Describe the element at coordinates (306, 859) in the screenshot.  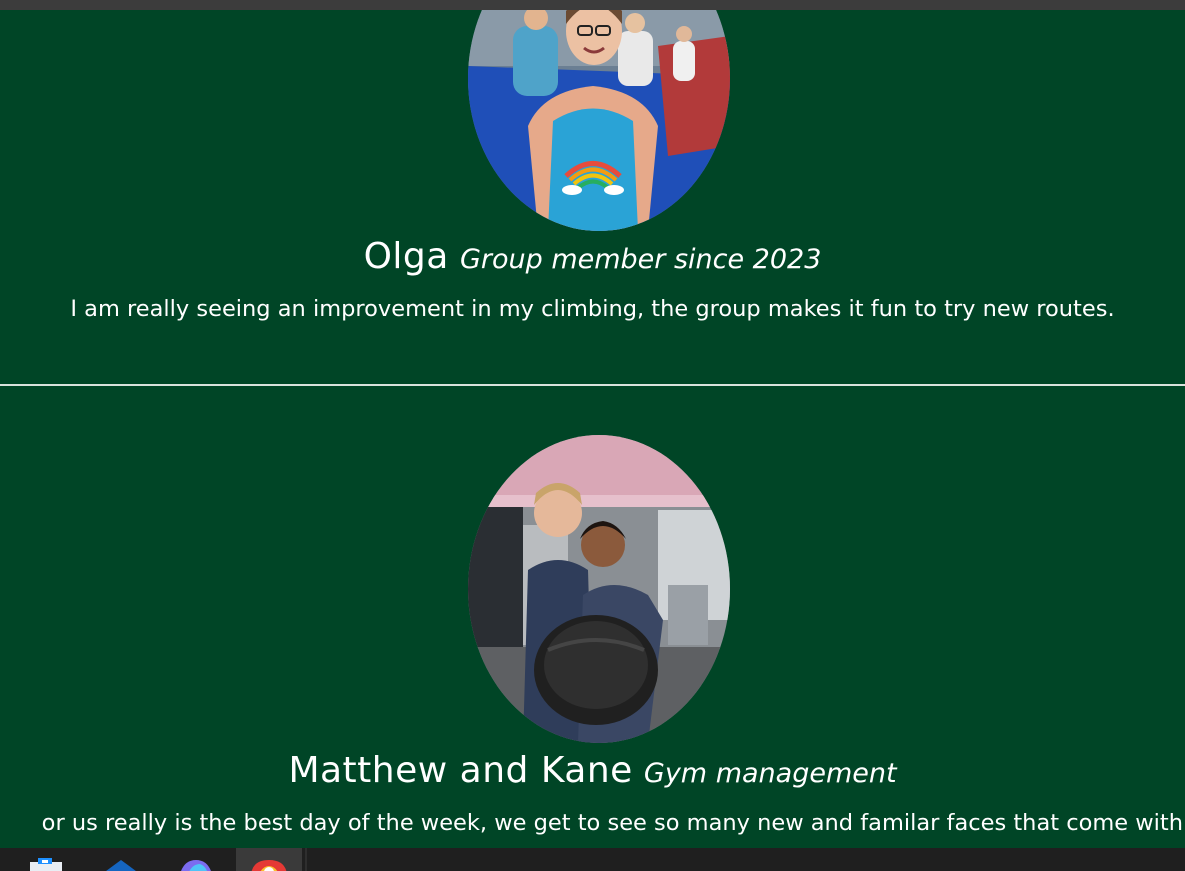
I see `taskbar-separator` at that location.